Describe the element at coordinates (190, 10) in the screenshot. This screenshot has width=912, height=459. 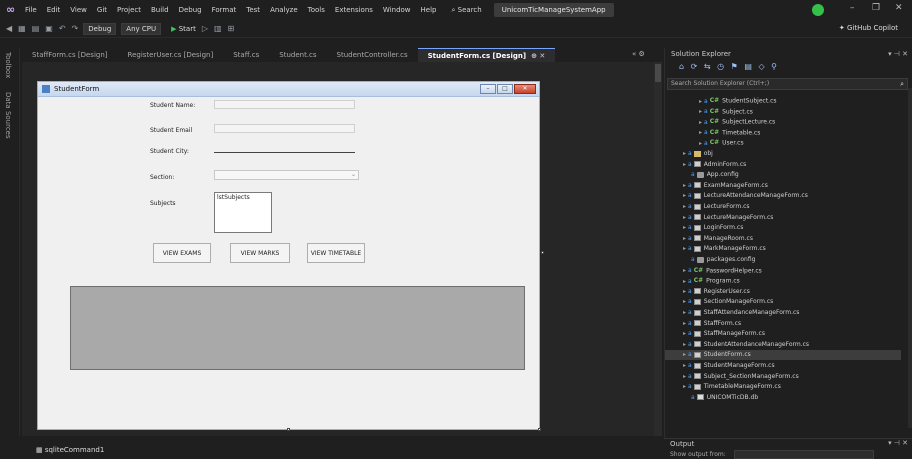
I see `menu-debug: Debug` at that location.